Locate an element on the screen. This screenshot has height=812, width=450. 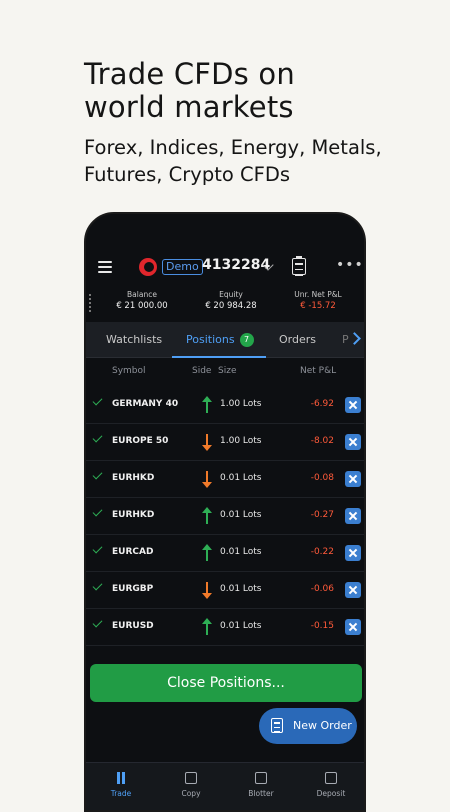
table-row: GERMANY 40 1.00 Lots -6.92 is located at coordinates (225, 406).